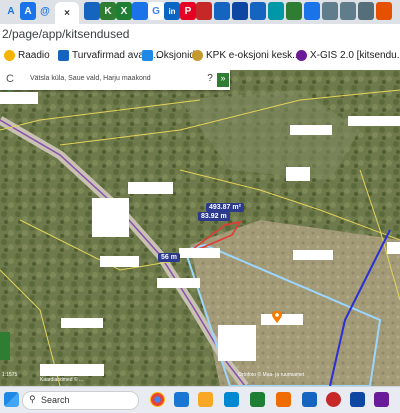 The image size is (400, 413). Describe the element at coordinates (10, 79) in the screenshot. I see `search-c-icon: C` at that location.